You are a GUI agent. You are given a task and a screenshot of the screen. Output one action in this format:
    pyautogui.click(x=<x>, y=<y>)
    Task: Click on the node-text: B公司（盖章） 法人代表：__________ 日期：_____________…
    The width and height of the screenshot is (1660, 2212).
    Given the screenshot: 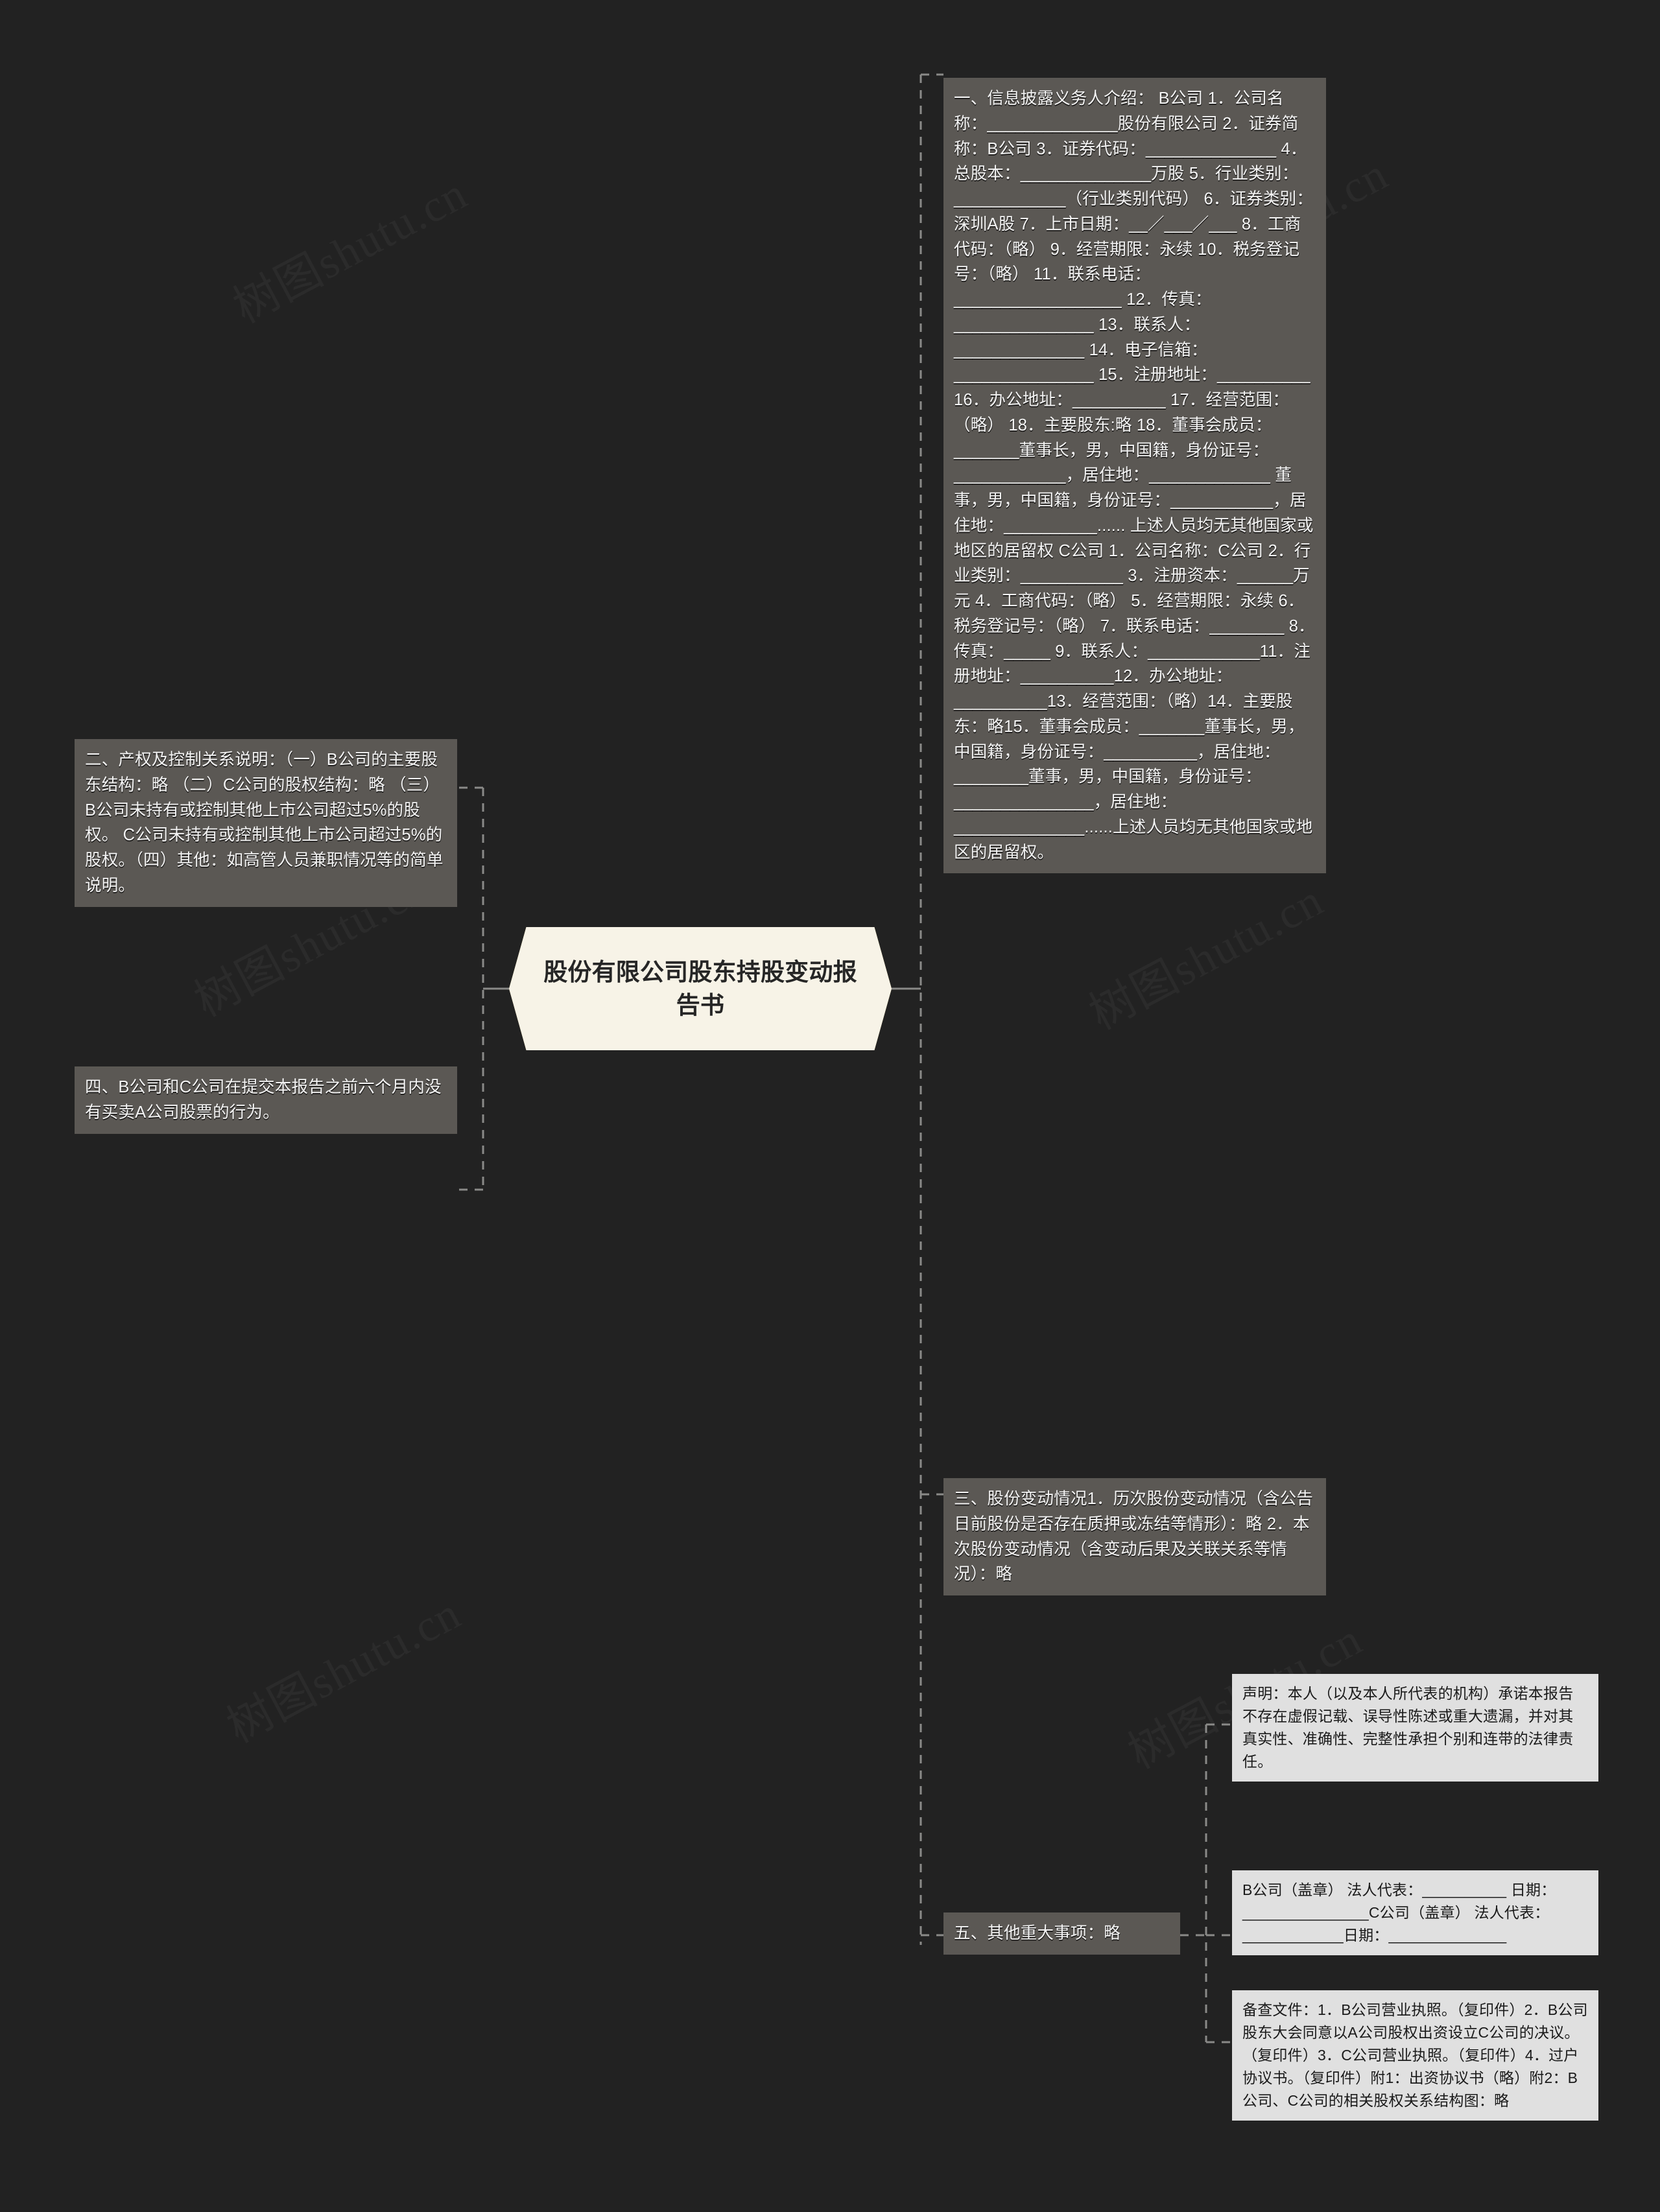 What is the action you would take?
    pyautogui.click(x=1399, y=1912)
    